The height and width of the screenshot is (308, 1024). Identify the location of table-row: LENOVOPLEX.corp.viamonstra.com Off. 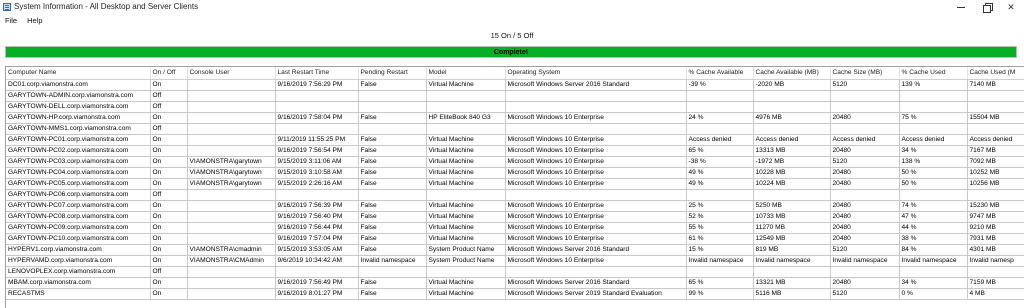
(515, 272).